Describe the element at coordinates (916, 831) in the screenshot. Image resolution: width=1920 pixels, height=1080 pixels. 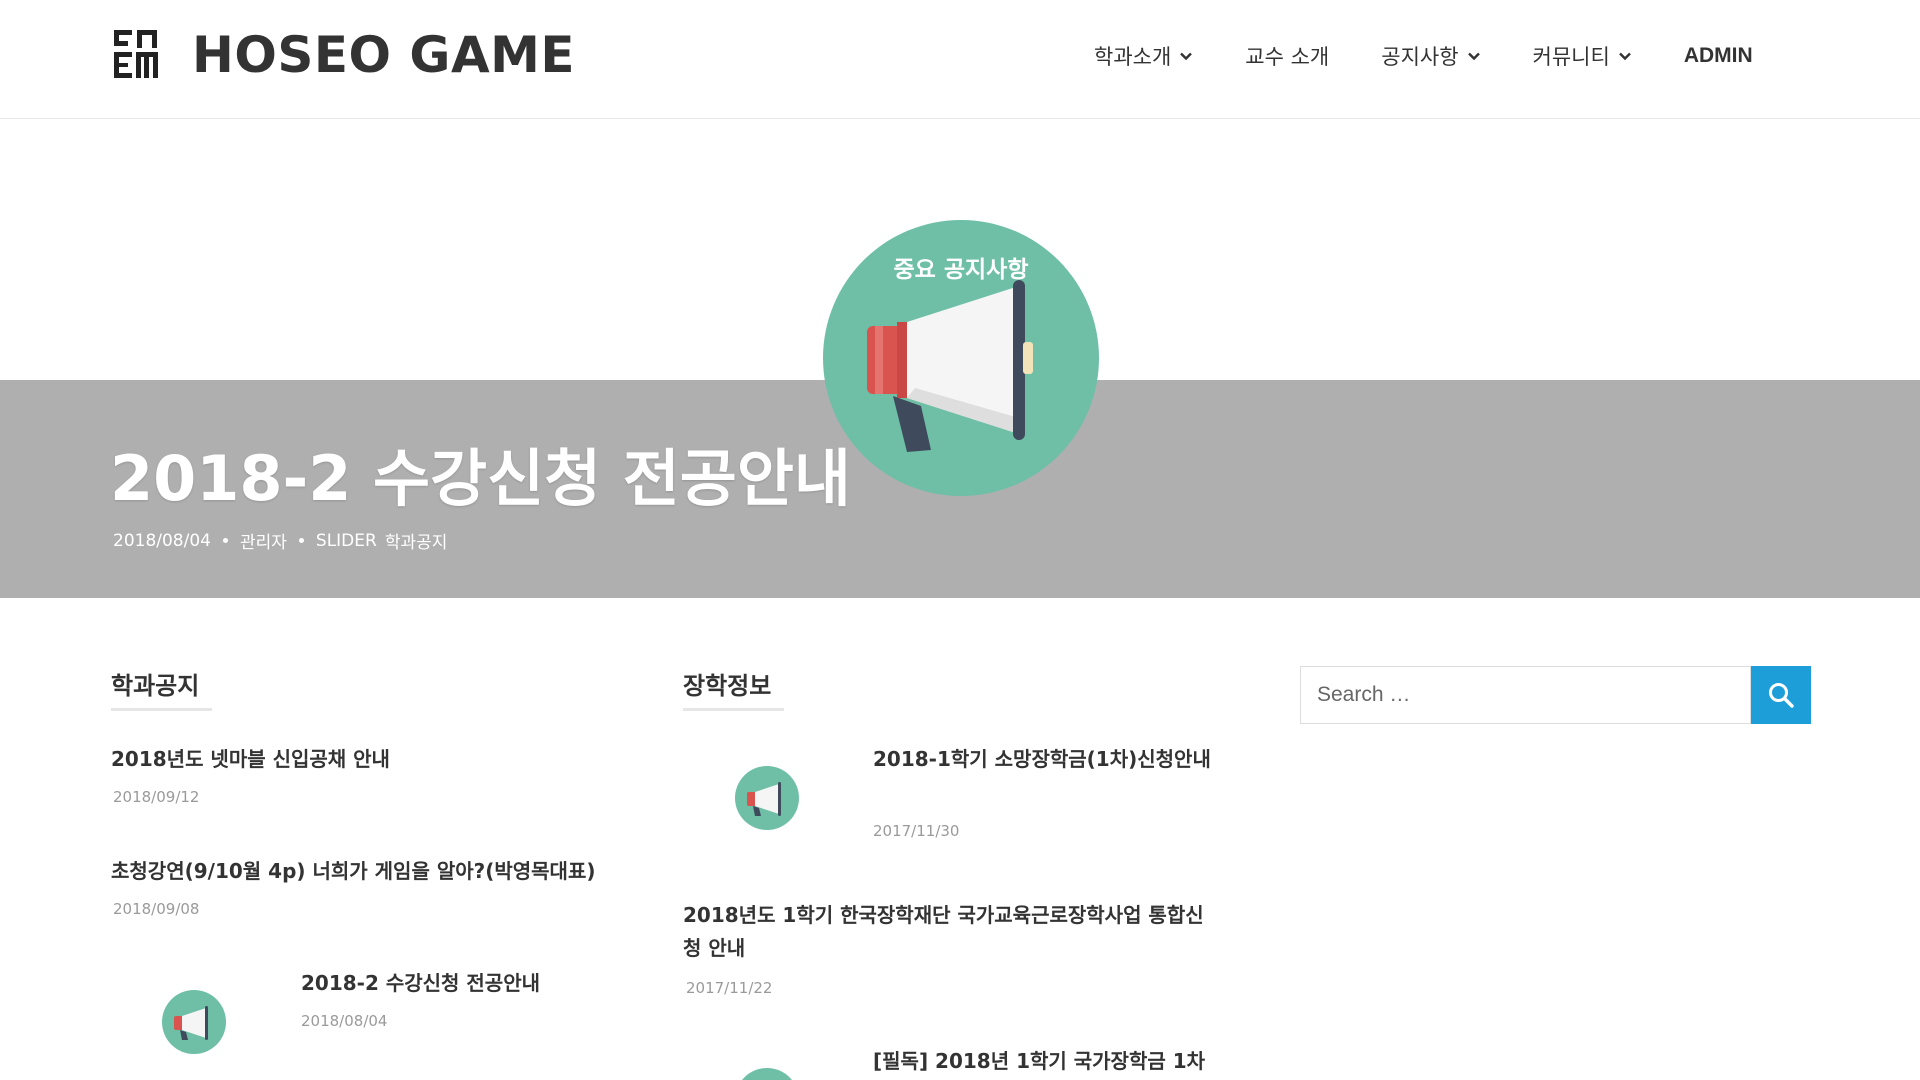
I see `post-date: 2017/11/30` at that location.